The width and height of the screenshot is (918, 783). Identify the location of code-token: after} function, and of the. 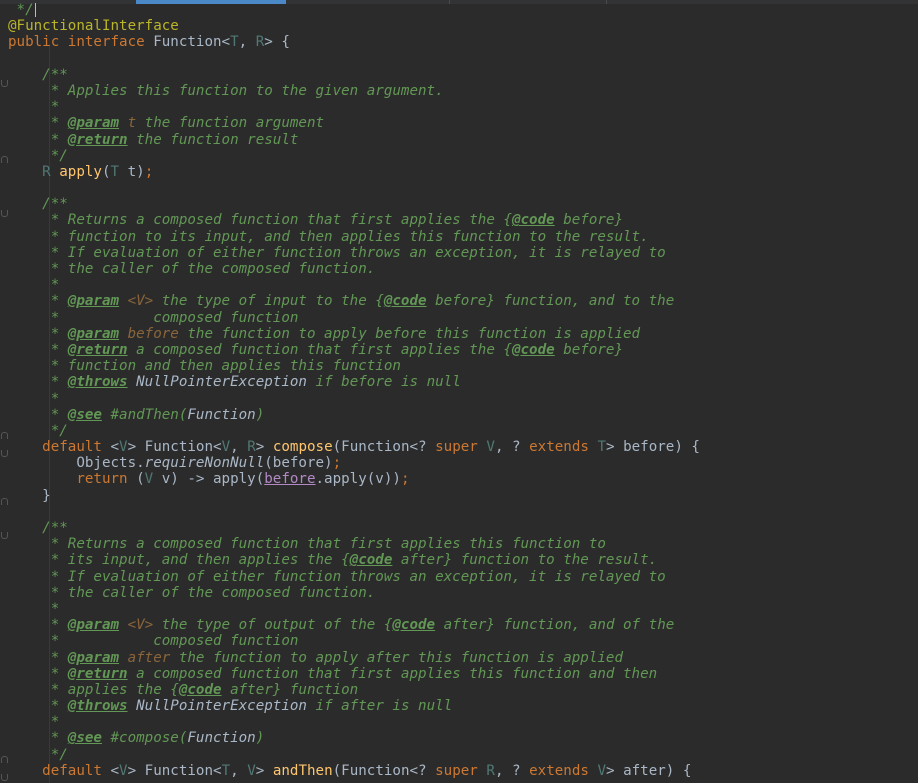
(555, 625).